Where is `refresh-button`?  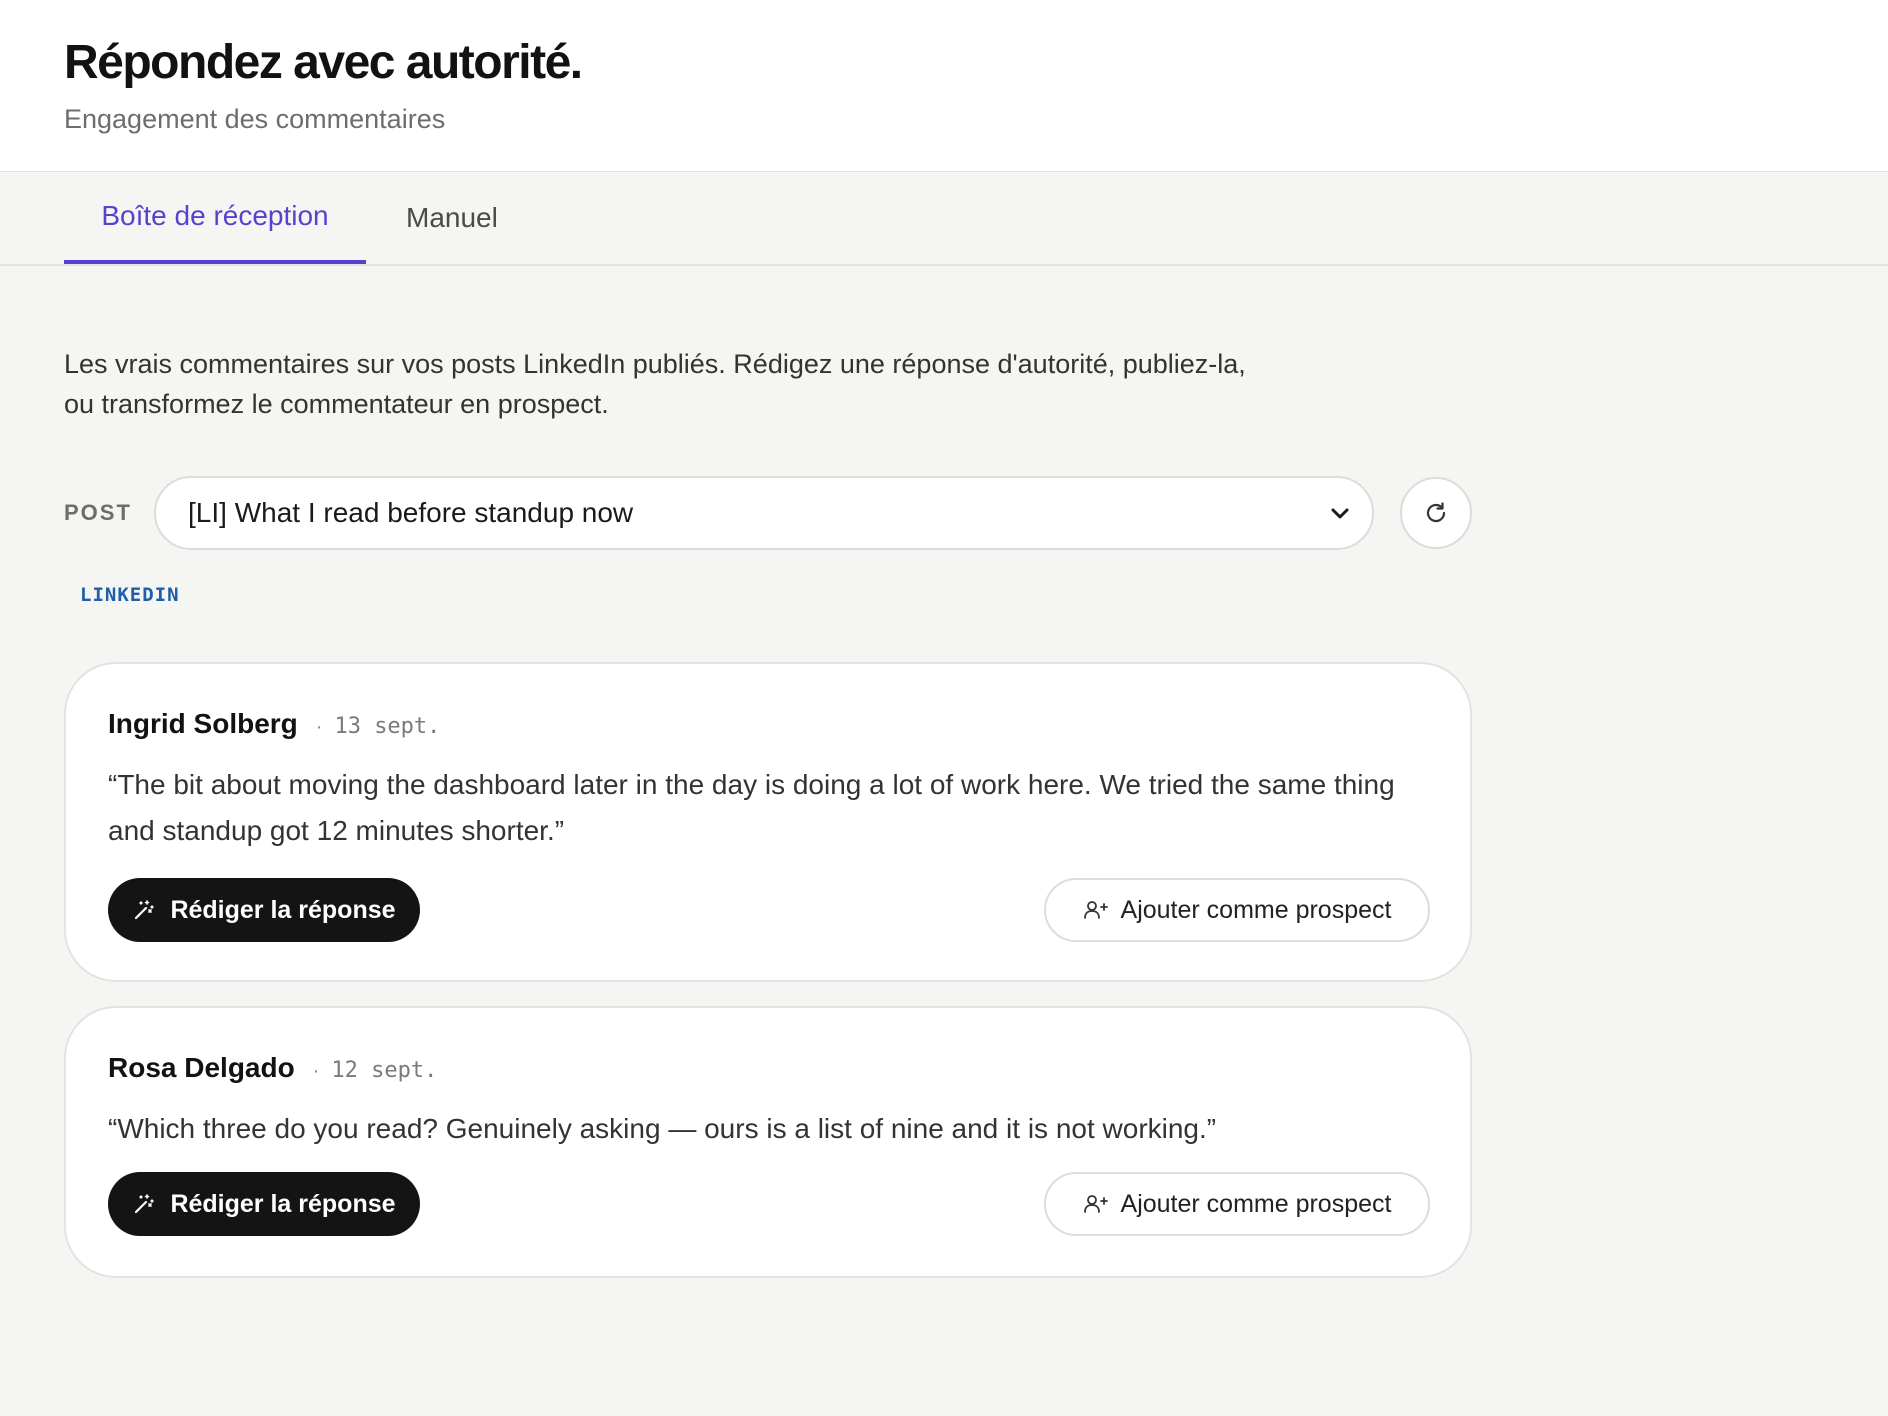
refresh-button is located at coordinates (1436, 513).